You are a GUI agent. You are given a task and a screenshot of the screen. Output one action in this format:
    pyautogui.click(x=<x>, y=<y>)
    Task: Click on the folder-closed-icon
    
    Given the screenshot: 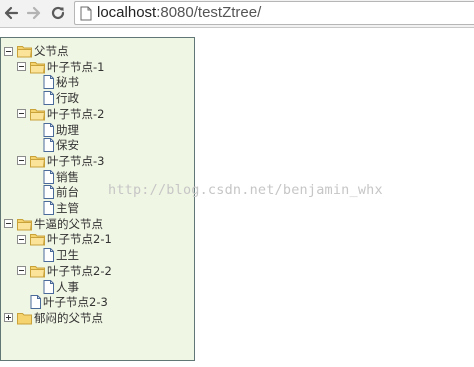 What is the action you would take?
    pyautogui.click(x=25, y=318)
    